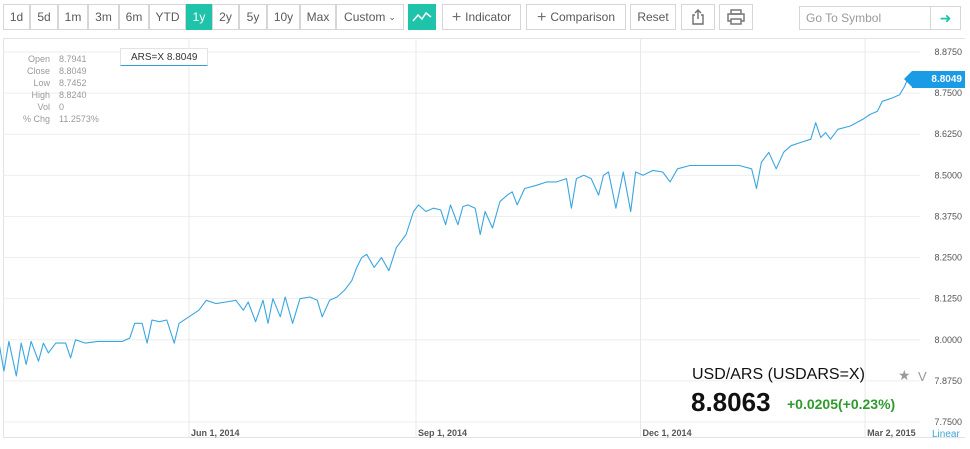  What do you see at coordinates (946, 434) in the screenshot?
I see `scale-toggle: Linear` at bounding box center [946, 434].